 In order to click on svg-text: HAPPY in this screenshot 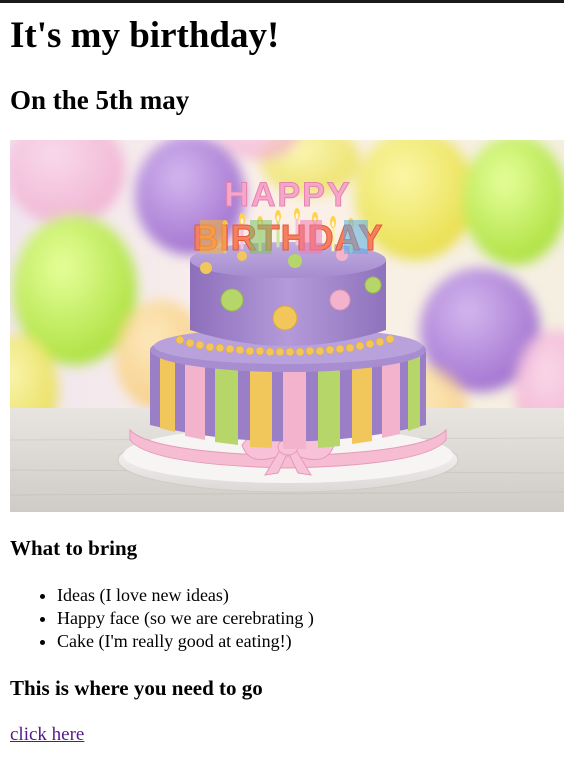, I will do `click(287, 195)`.